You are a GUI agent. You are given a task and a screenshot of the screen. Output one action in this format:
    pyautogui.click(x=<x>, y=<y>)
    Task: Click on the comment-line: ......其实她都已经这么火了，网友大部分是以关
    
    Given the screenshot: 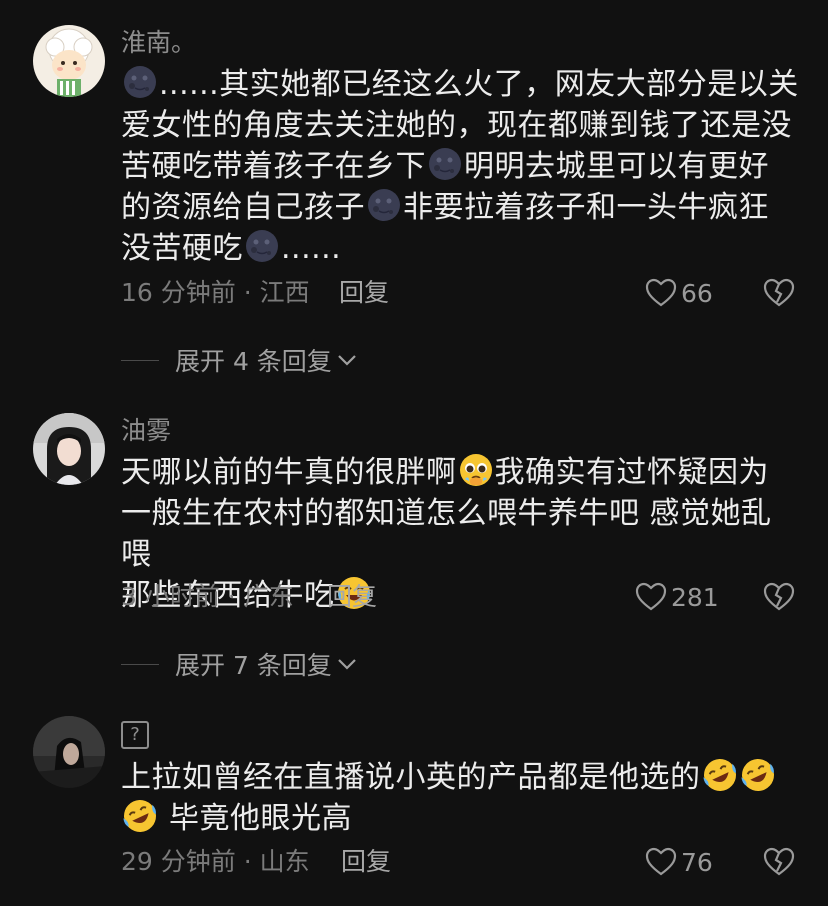 What is the action you would take?
    pyautogui.click(x=479, y=84)
    